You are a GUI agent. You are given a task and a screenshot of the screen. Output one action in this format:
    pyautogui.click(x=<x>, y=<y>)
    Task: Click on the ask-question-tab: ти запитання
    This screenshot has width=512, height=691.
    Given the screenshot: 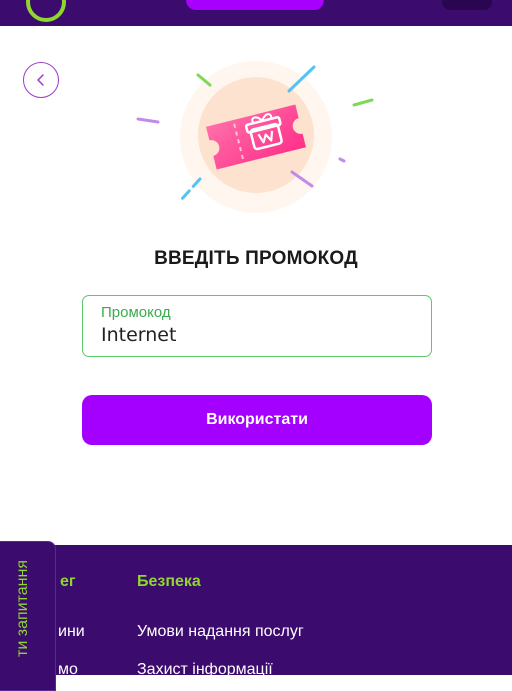 What is the action you would take?
    pyautogui.click(x=28, y=616)
    